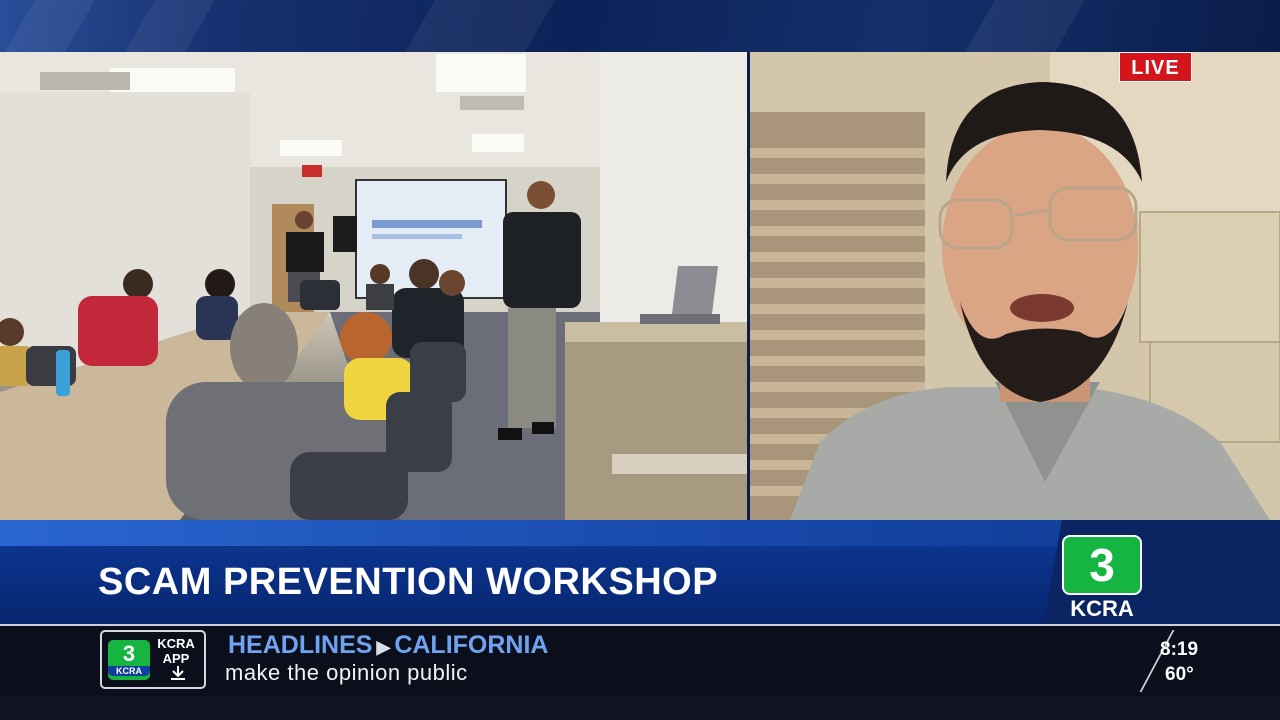  I want to click on app-logo-icon: 3 KCRA, so click(129, 660).